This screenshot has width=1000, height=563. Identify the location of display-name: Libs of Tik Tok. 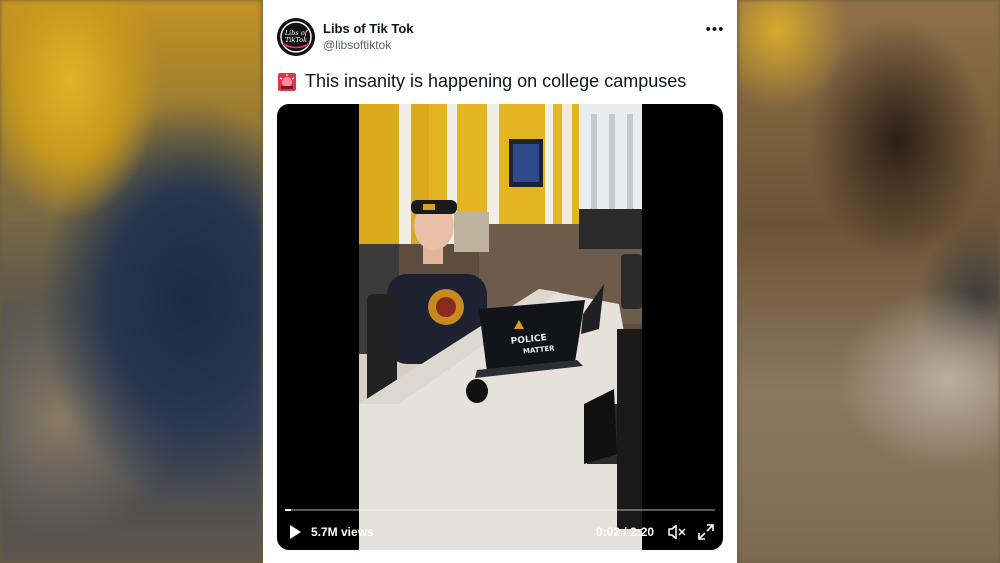
(368, 28).